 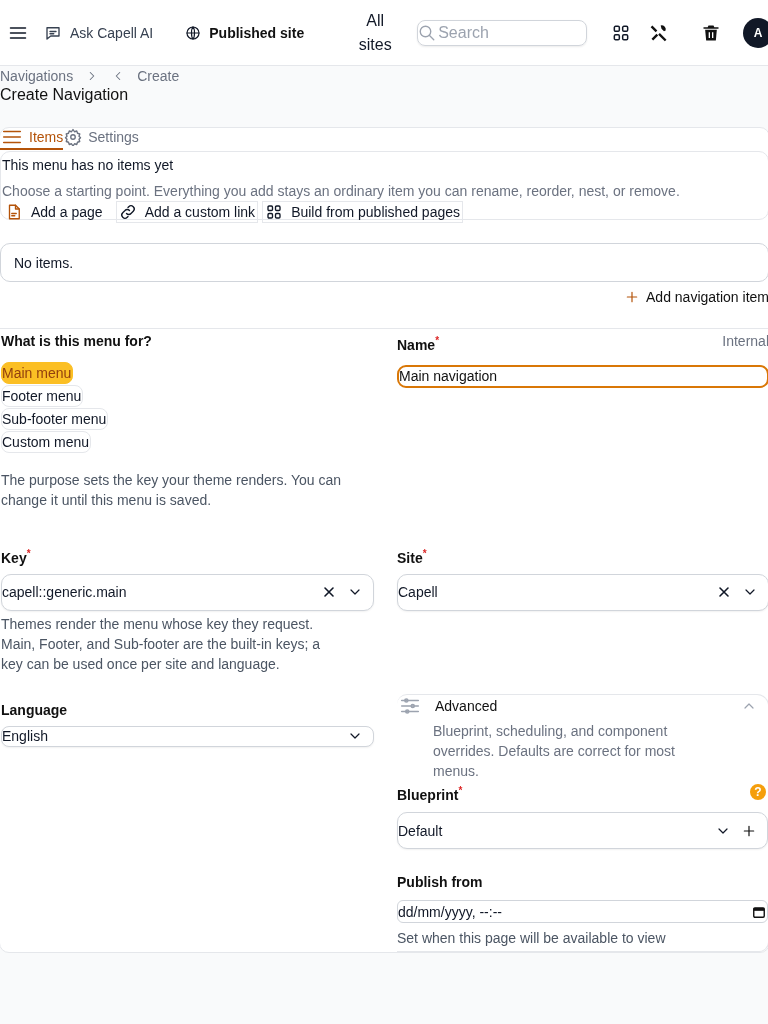 What do you see at coordinates (745, 341) in the screenshot?
I see `field-hint: Internal` at bounding box center [745, 341].